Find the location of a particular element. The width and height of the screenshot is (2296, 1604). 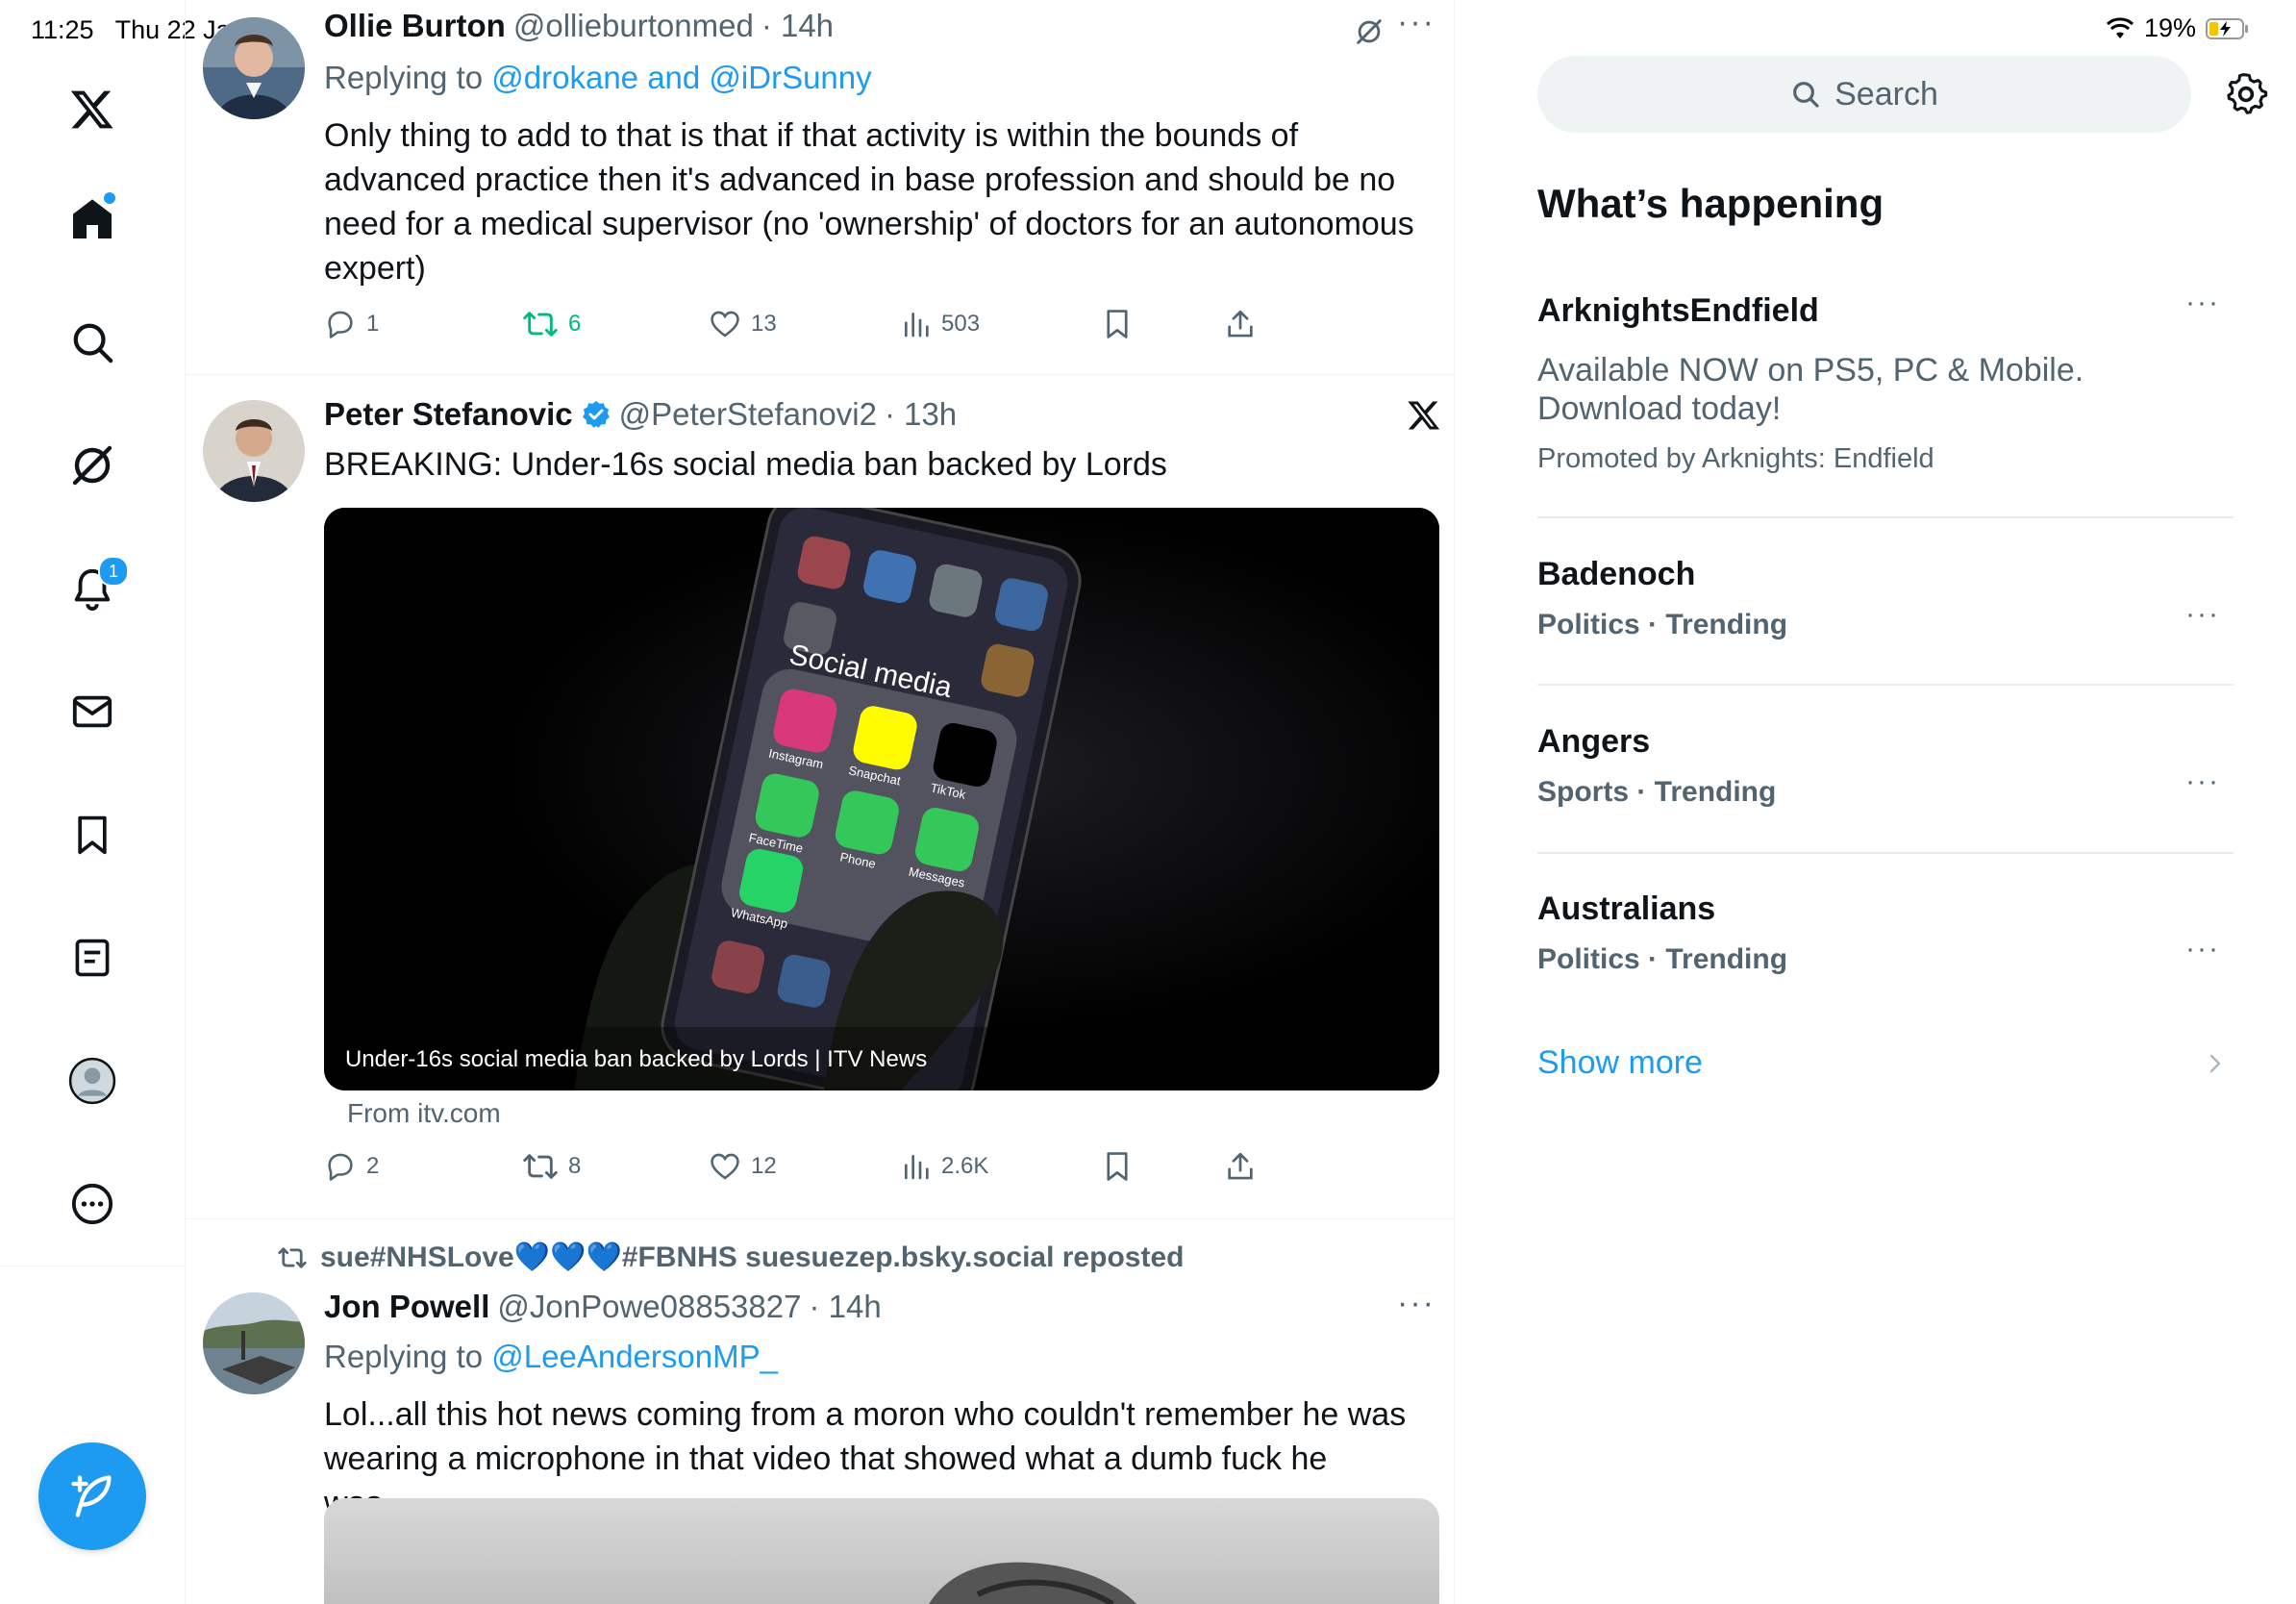

like-button: 12 is located at coordinates (743, 1166).